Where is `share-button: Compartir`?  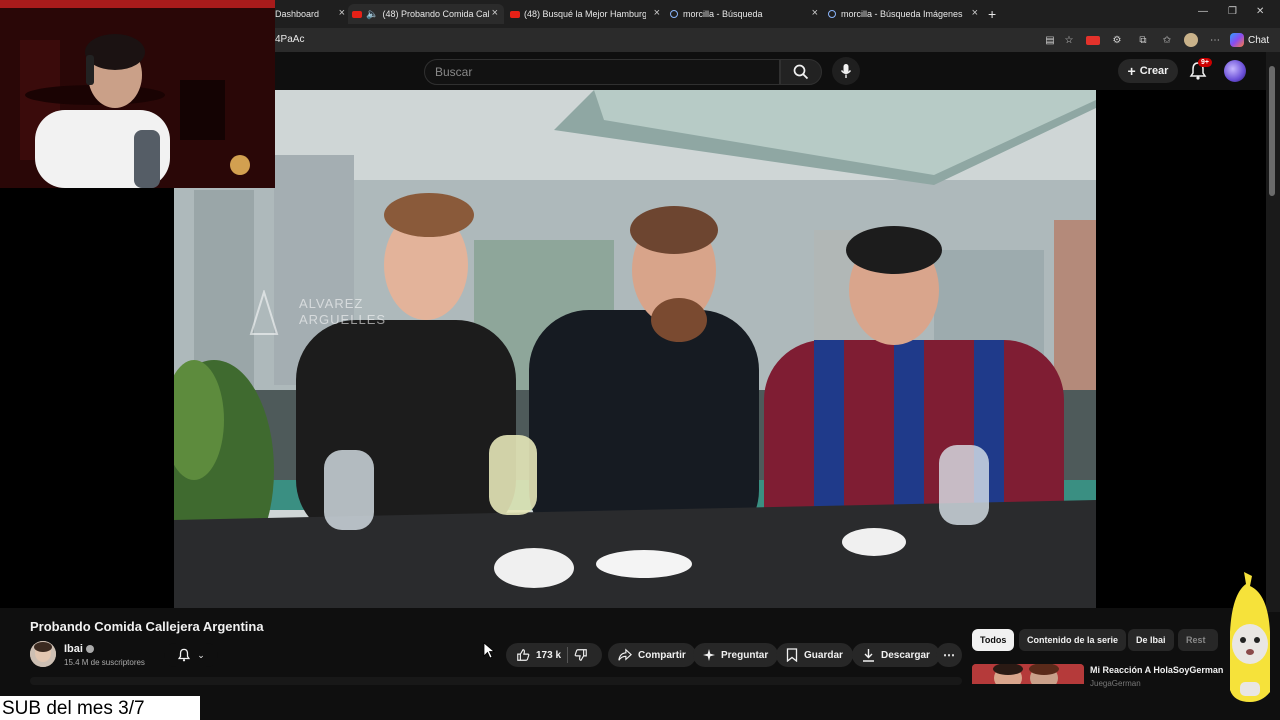 share-button: Compartir is located at coordinates (652, 655).